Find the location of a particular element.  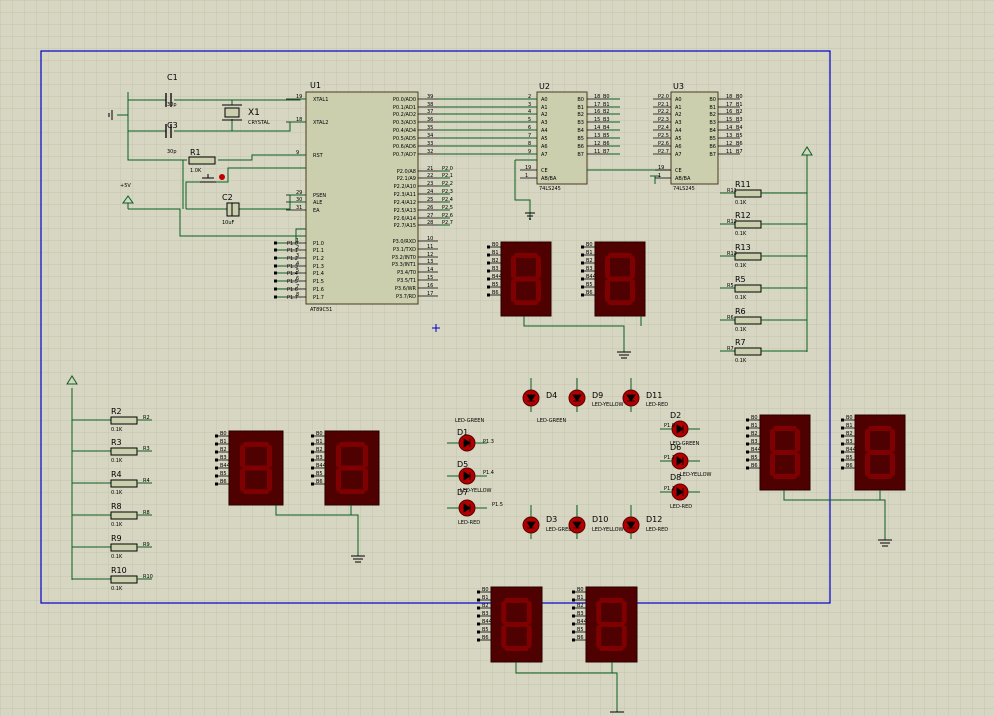

u1-pin-number: 33 is located at coordinates (430, 144).